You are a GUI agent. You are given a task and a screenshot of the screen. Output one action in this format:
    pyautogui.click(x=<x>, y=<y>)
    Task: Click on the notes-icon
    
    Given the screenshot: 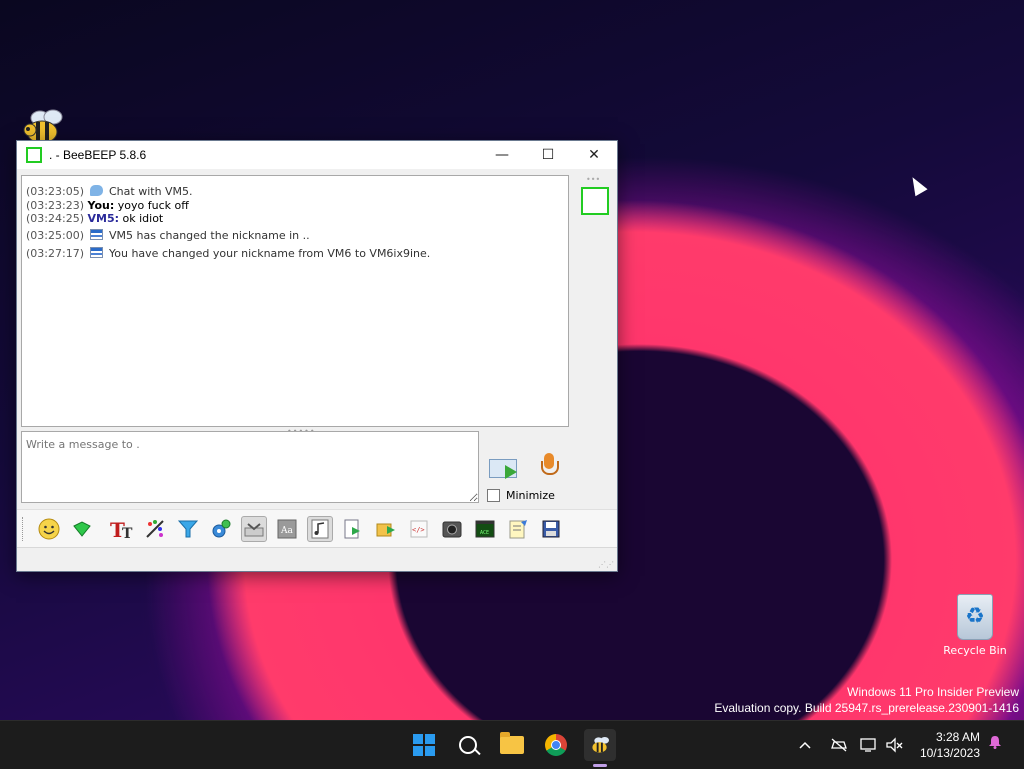 What is the action you would take?
    pyautogui.click(x=518, y=529)
    